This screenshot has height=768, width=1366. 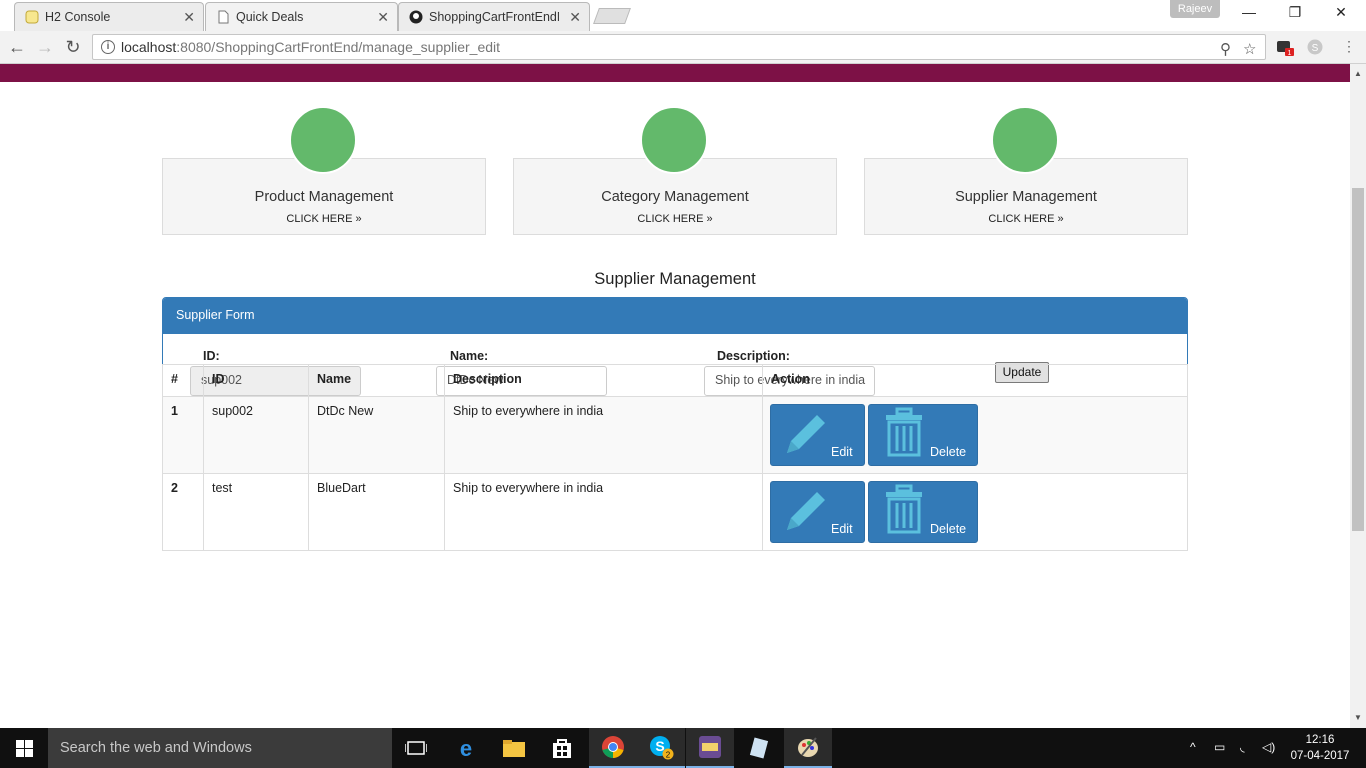 I want to click on column-header: Description, so click(x=603, y=380).